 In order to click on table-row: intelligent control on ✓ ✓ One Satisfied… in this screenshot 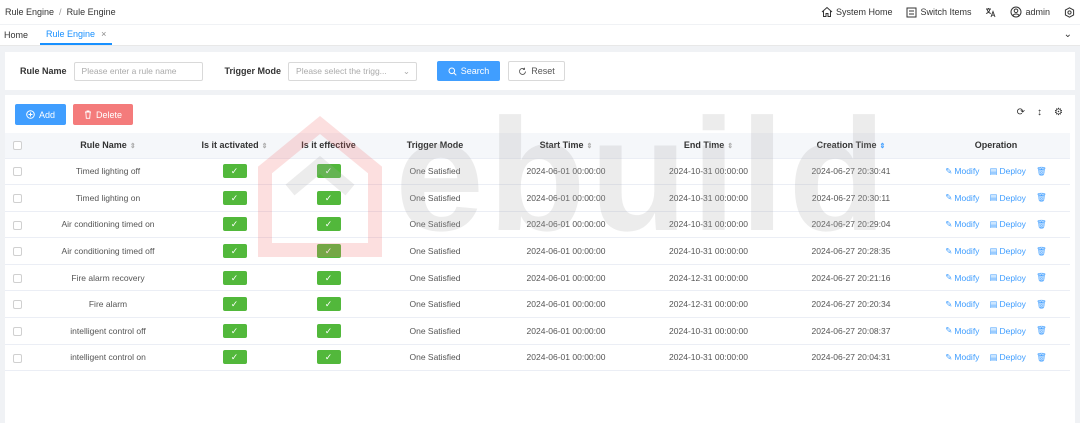, I will do `click(537, 358)`.